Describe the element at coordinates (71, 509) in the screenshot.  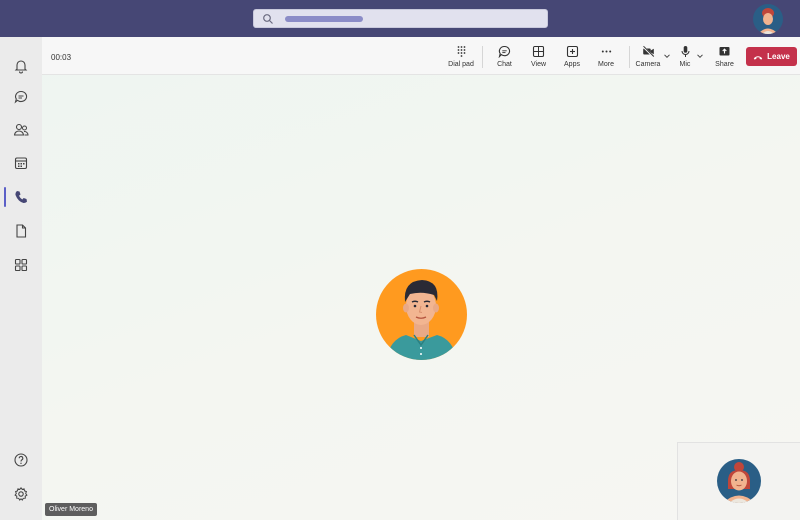
I see `participant-name-tag: Oliver Moreno` at that location.